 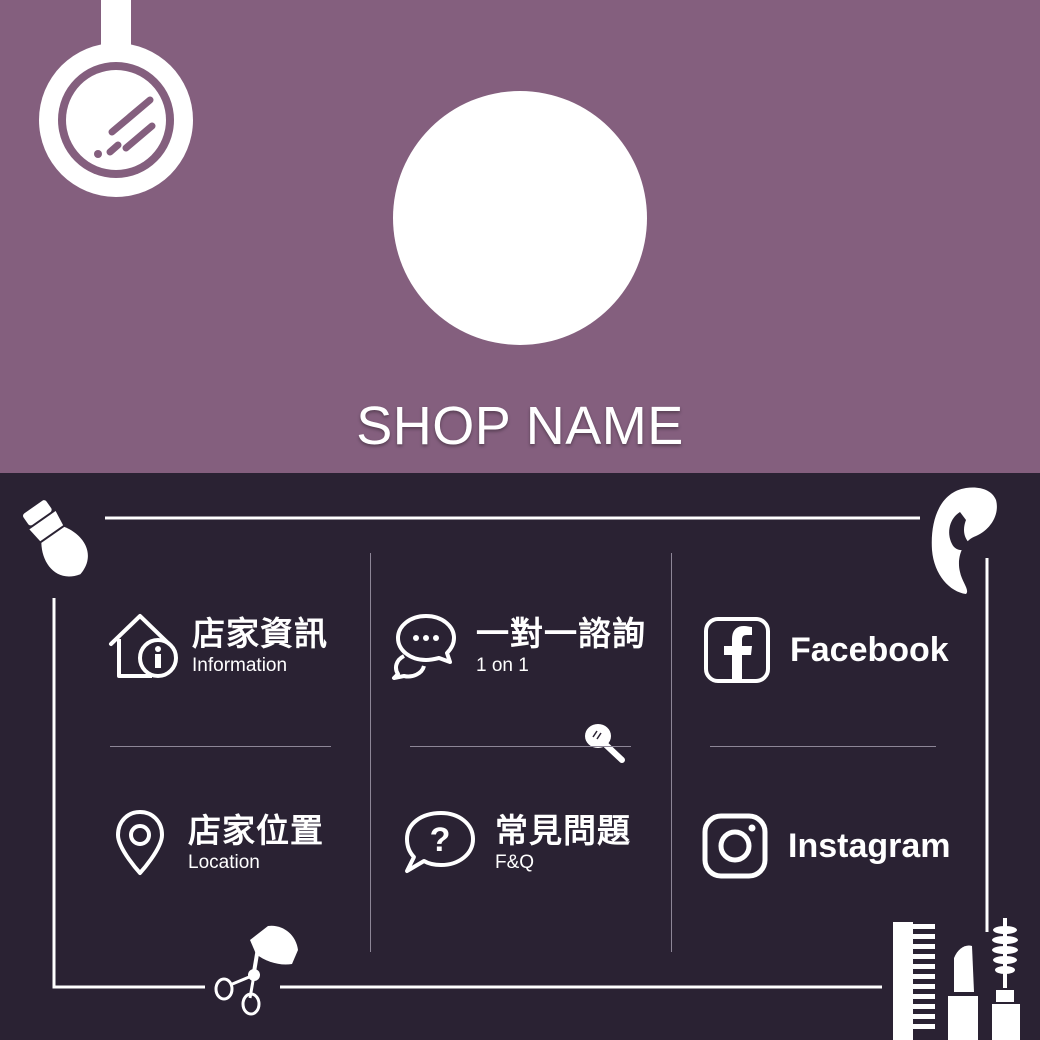 I want to click on menu-item-facebook: Facebook, so click(x=826, y=650).